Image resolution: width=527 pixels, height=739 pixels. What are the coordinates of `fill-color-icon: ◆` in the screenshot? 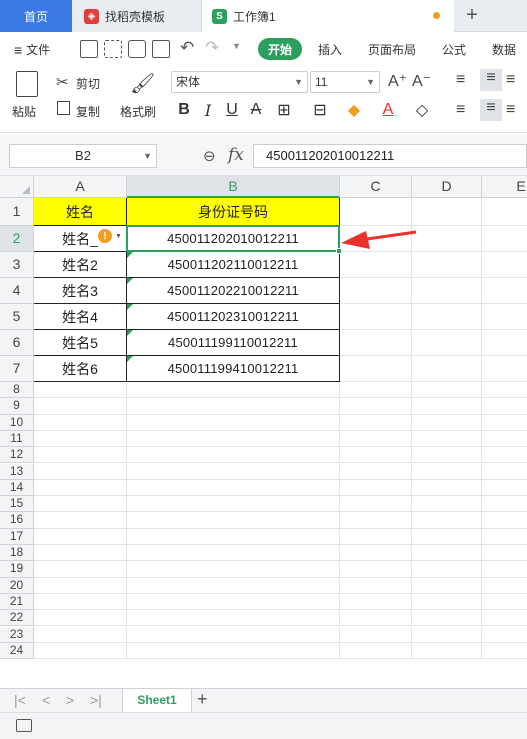 It's located at (354, 110).